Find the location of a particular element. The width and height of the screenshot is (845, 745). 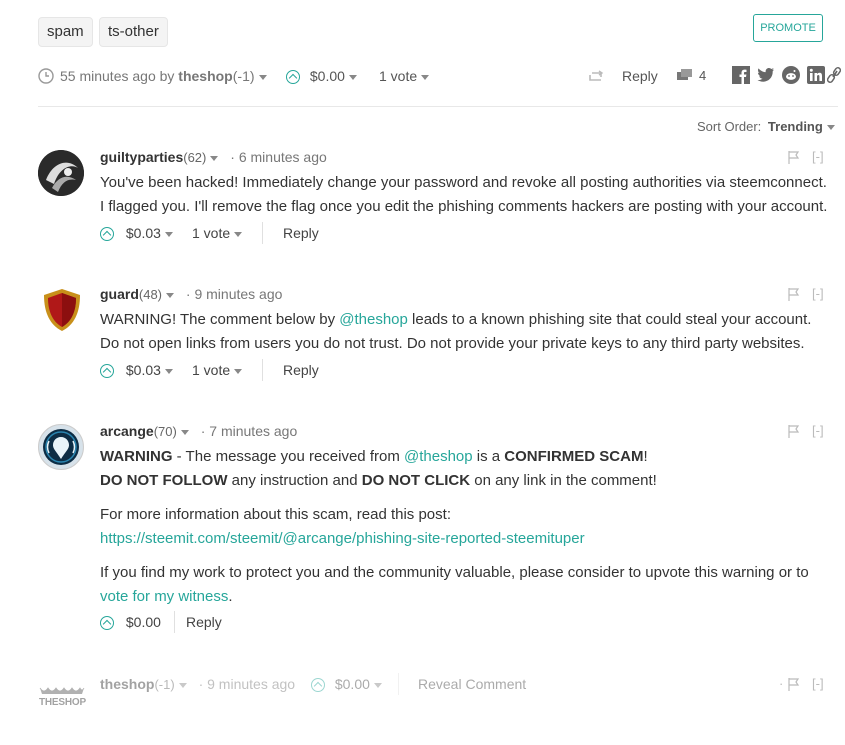

comment-3-author: arcange is located at coordinates (127, 431).